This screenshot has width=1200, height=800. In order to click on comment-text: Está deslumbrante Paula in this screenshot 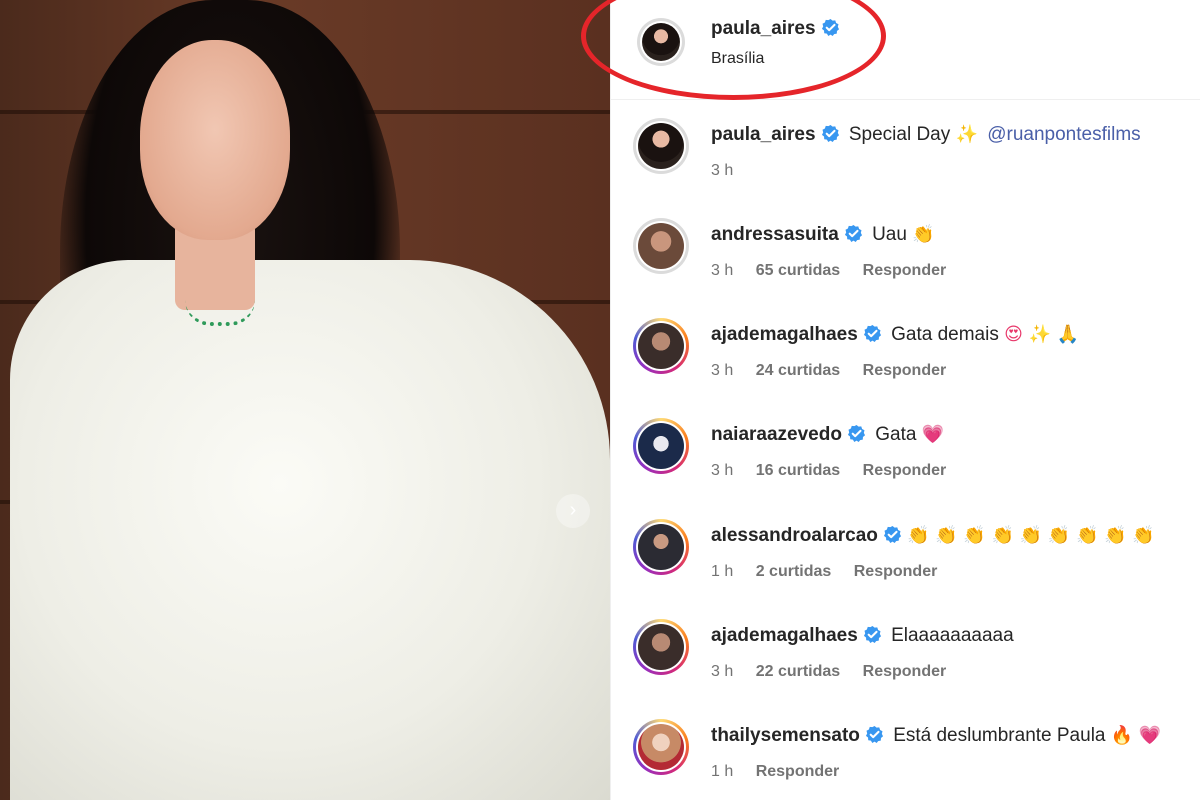, I will do `click(999, 735)`.